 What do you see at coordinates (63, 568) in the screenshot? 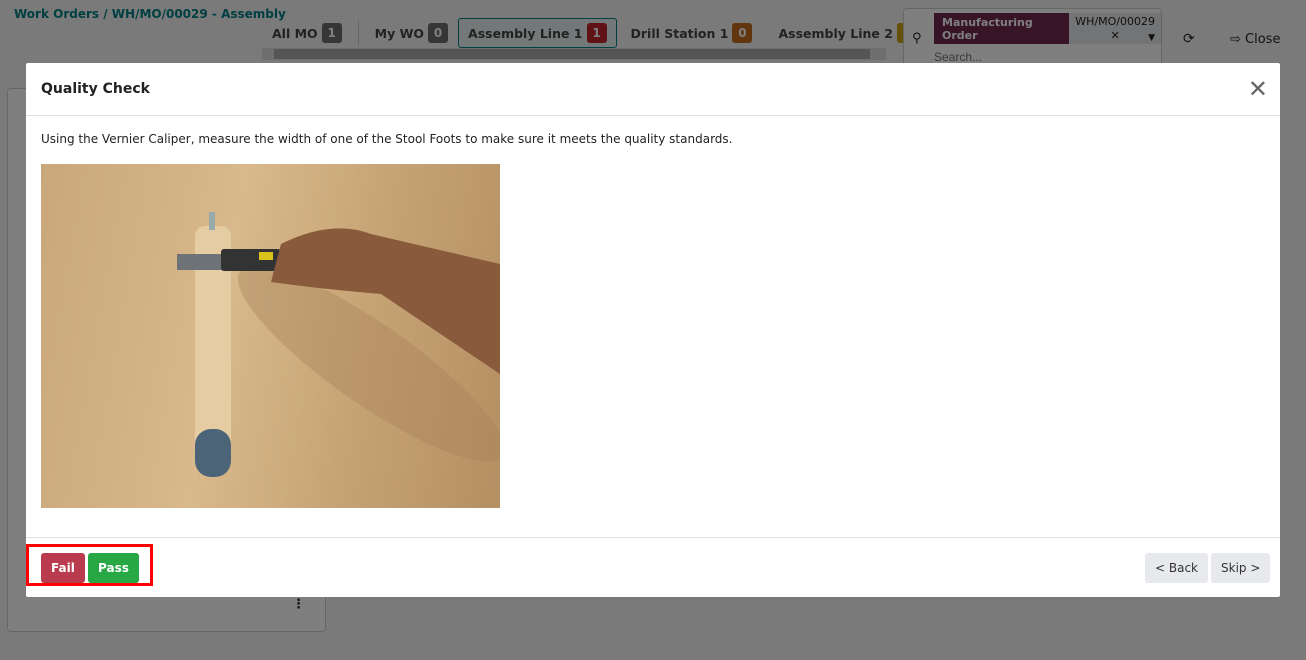
I see `fail-button: Fail` at bounding box center [63, 568].